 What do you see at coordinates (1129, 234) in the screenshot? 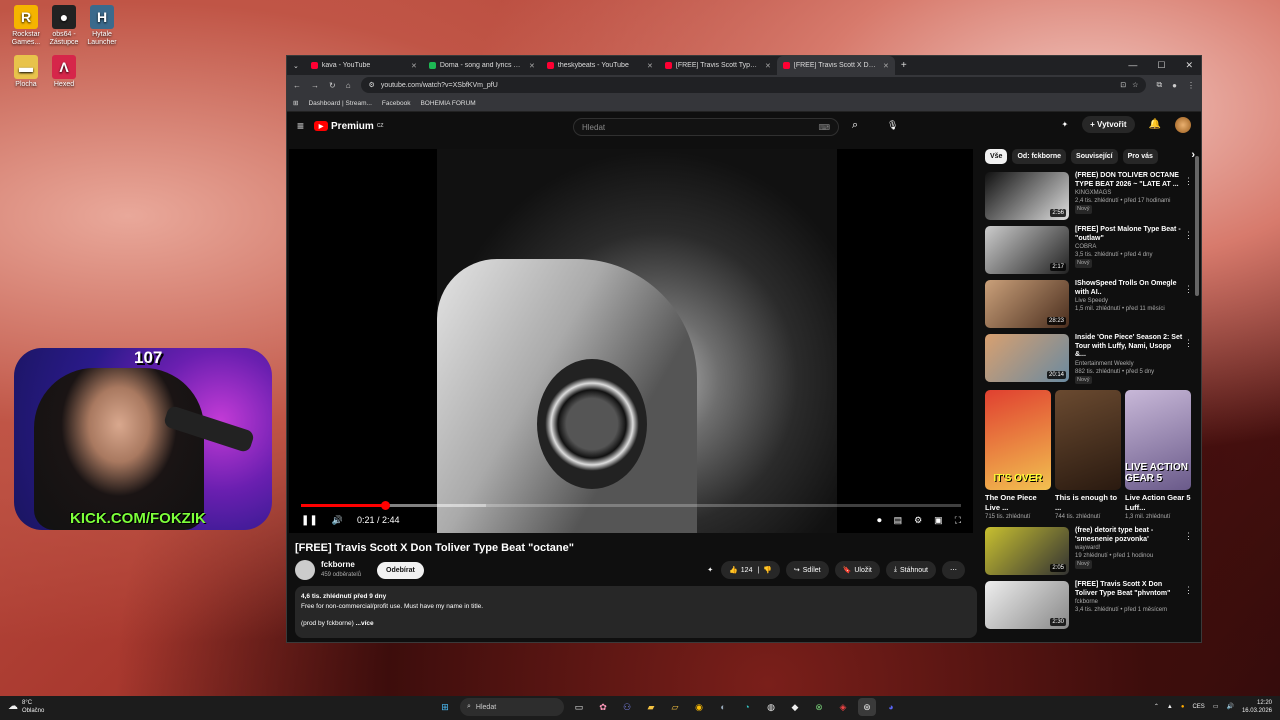
I see `rec-title: [FREE] Post Malone Type Beat - "outlaw"` at bounding box center [1129, 234].